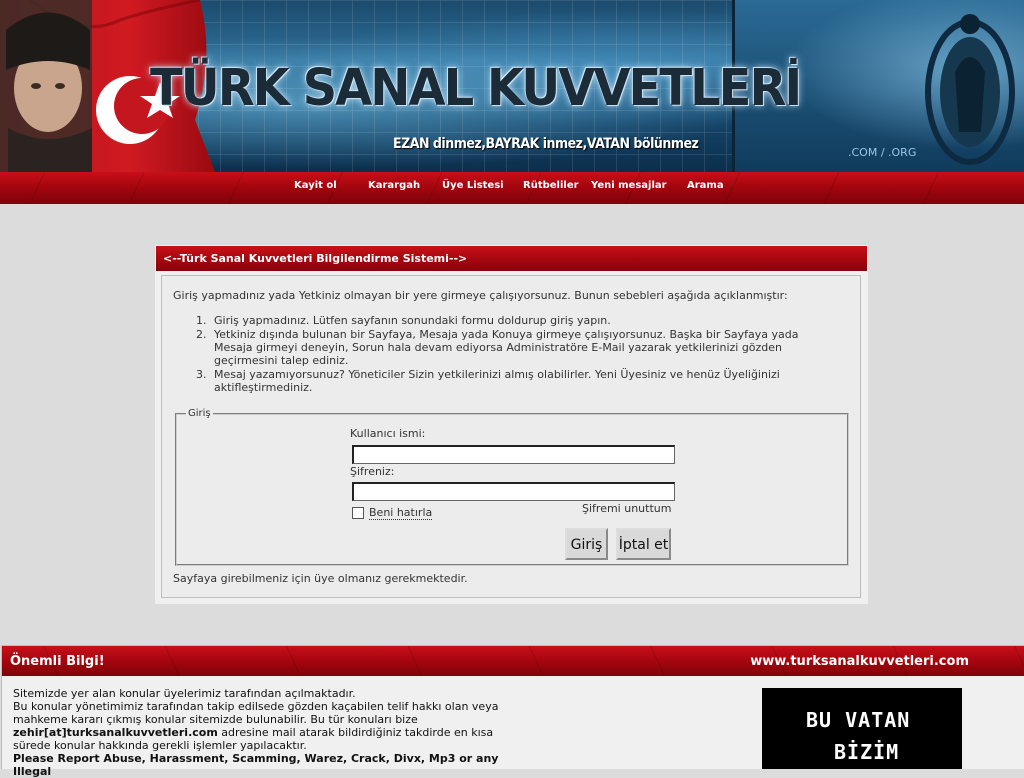 The image size is (1024, 778). Describe the element at coordinates (867, 752) in the screenshot. I see `badge-text-line: BİZİM` at that location.